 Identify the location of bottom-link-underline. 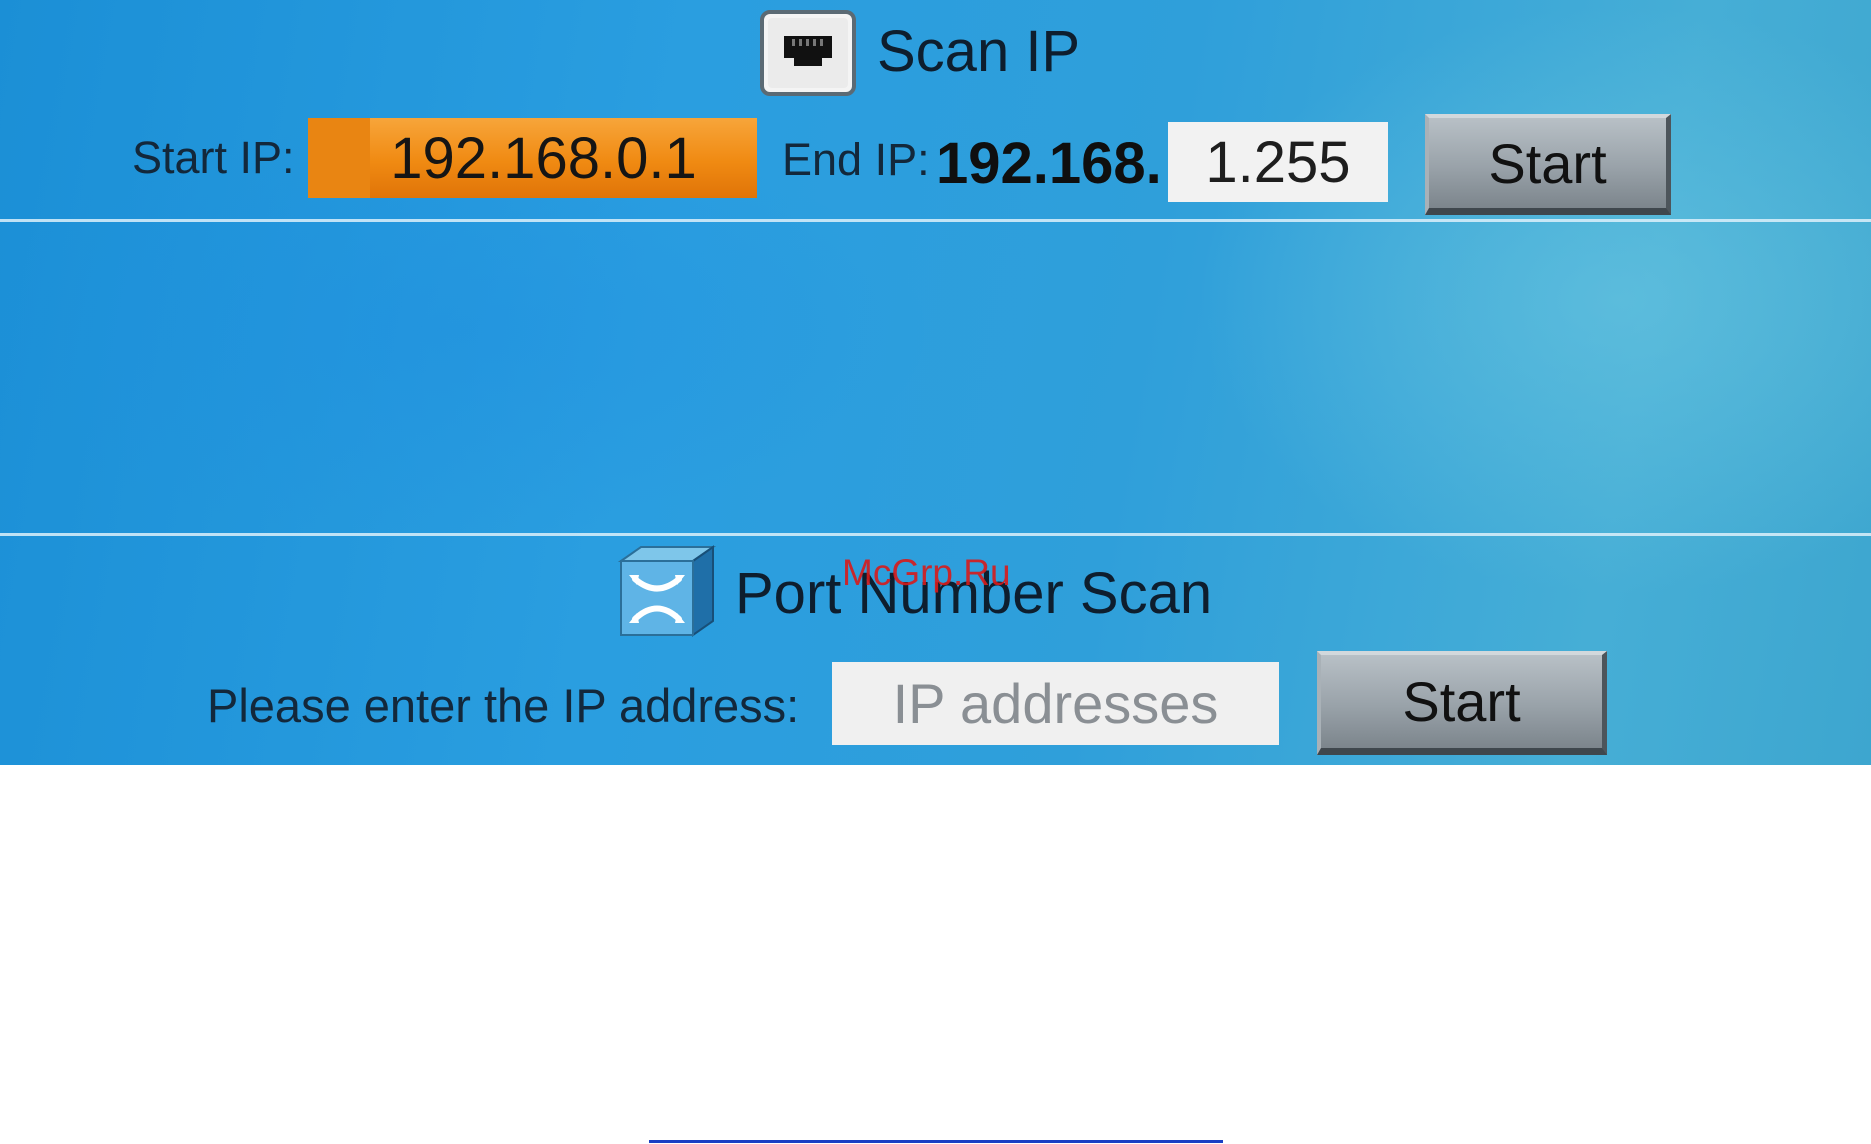
(936, 1141).